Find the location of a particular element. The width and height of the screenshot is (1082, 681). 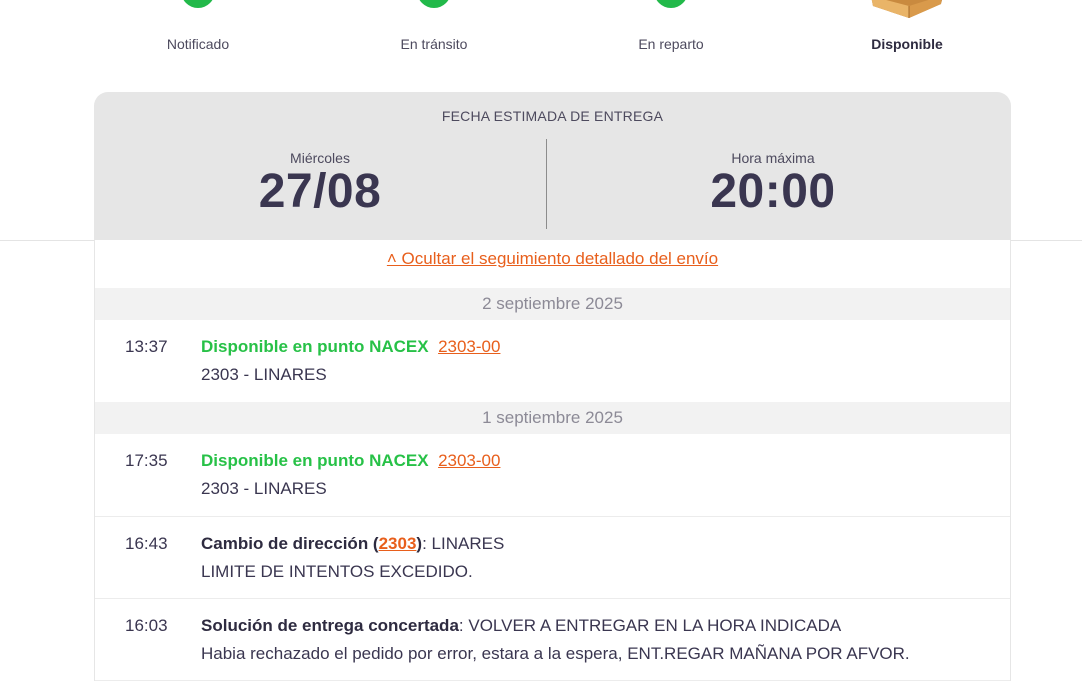

step-label: En tránsito is located at coordinates (434, 44).